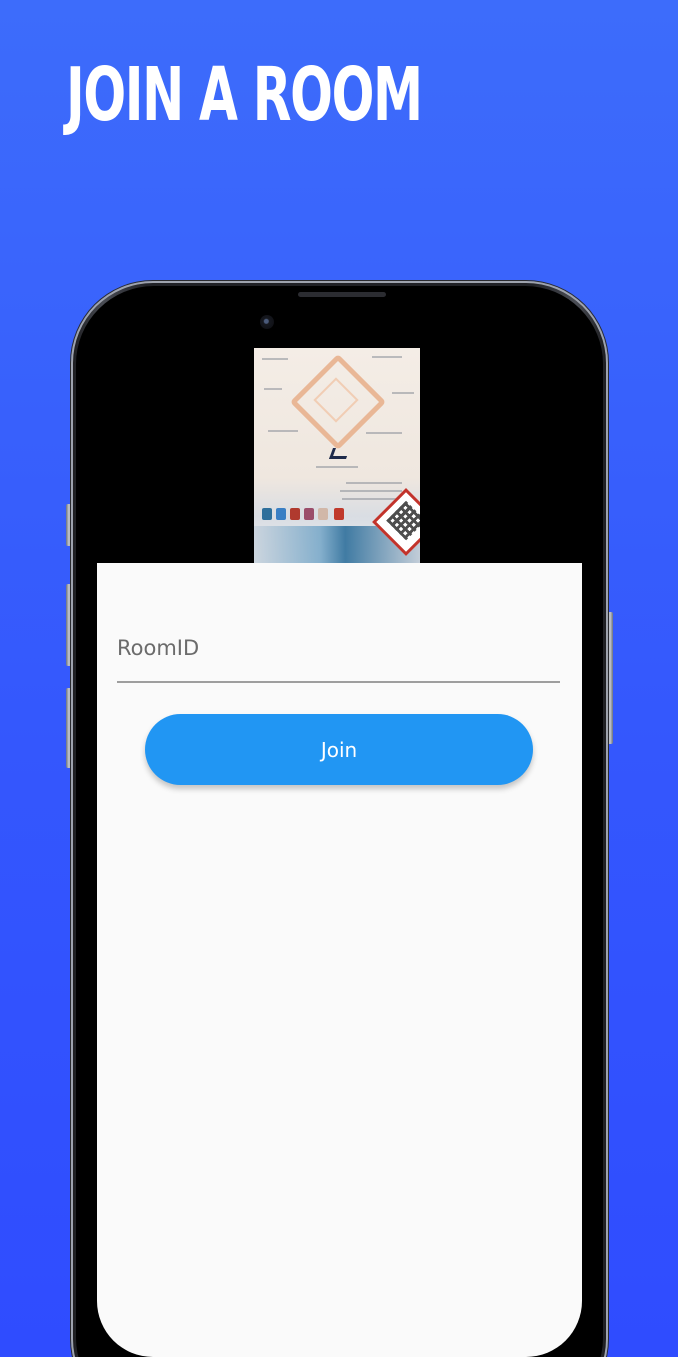 This screenshot has width=678, height=1357. Describe the element at coordinates (244, 95) in the screenshot. I see `page-title: JOIN A ROOM` at that location.